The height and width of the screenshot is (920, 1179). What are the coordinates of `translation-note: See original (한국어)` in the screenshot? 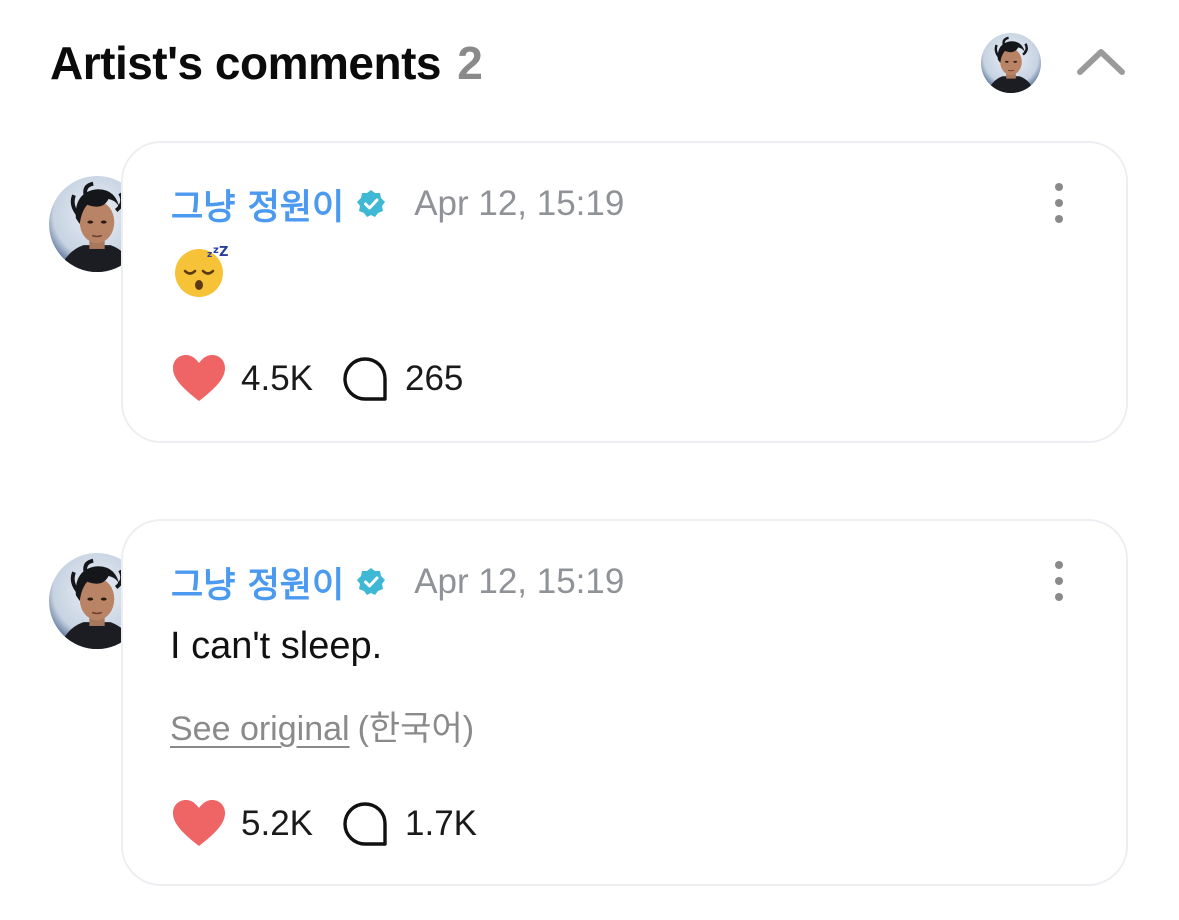 It's located at (322, 725).